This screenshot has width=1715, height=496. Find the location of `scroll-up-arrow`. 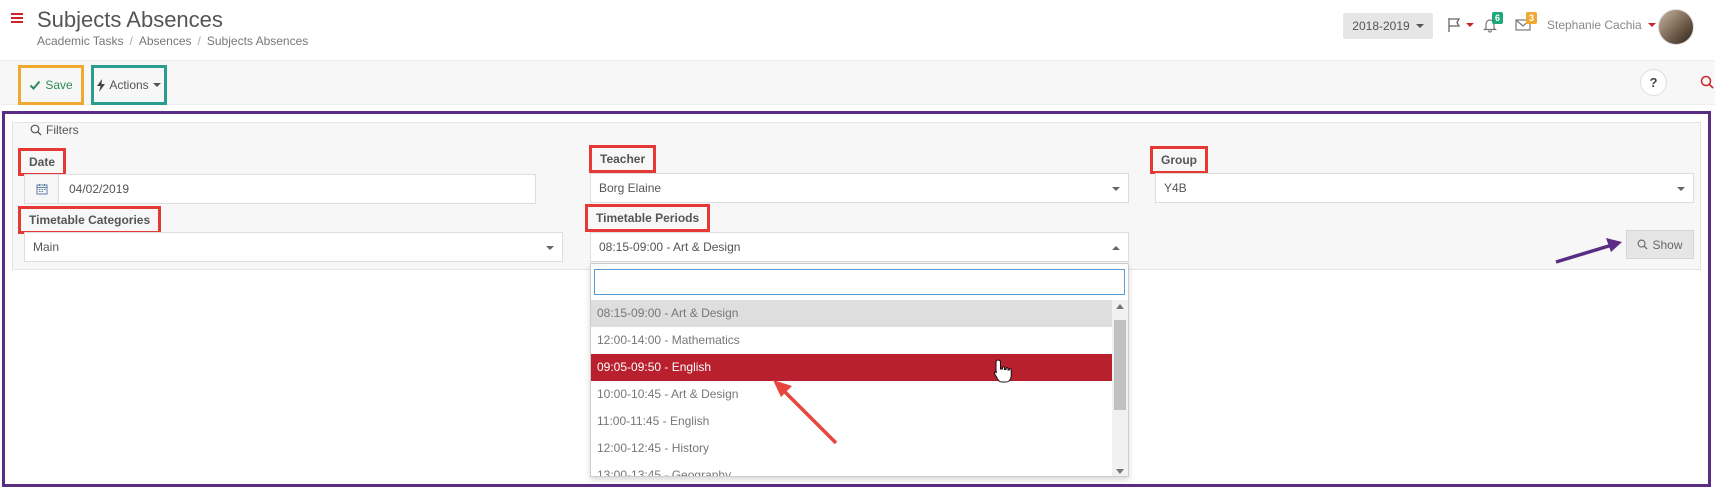

scroll-up-arrow is located at coordinates (1120, 306).